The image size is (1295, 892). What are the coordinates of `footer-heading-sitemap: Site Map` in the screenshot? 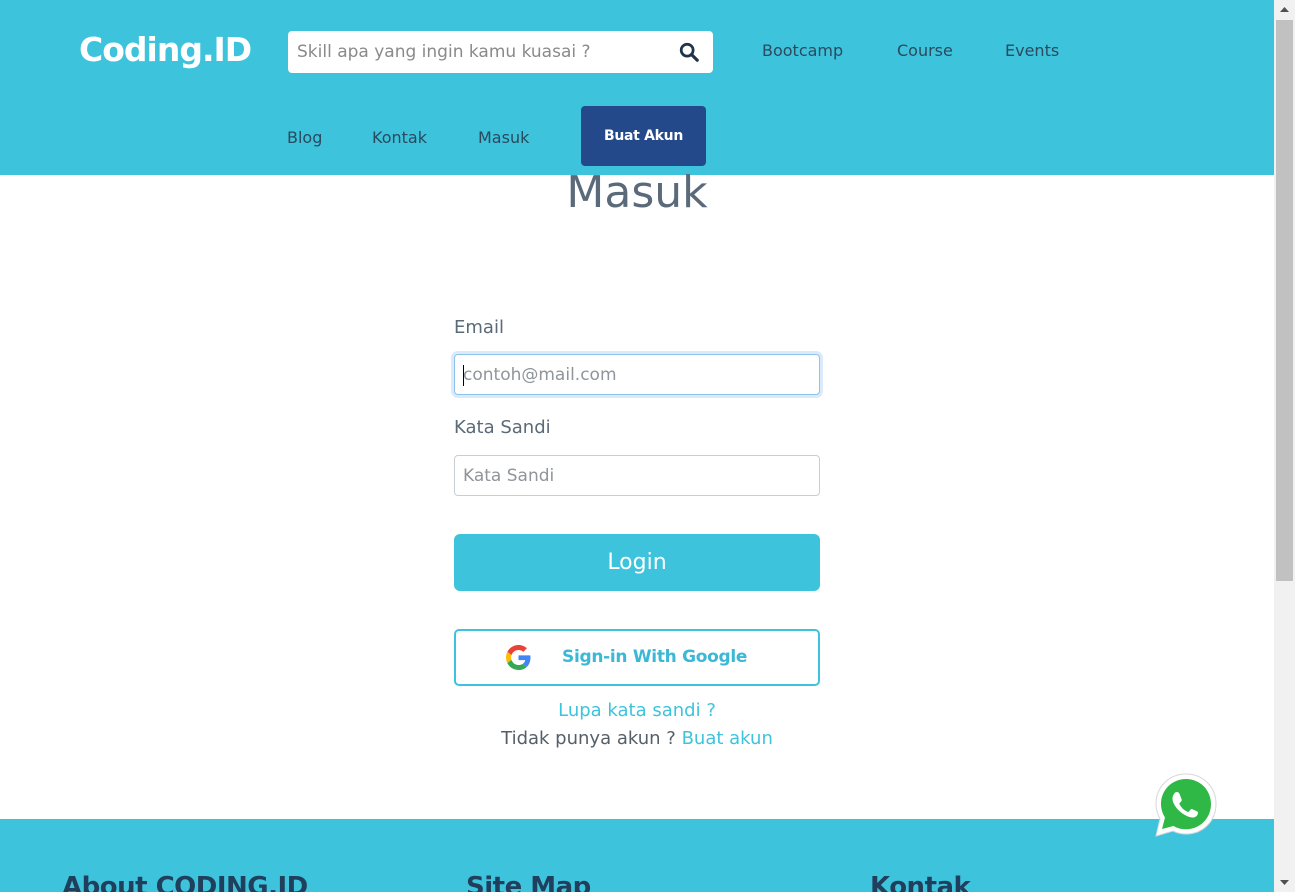 It's located at (528, 882).